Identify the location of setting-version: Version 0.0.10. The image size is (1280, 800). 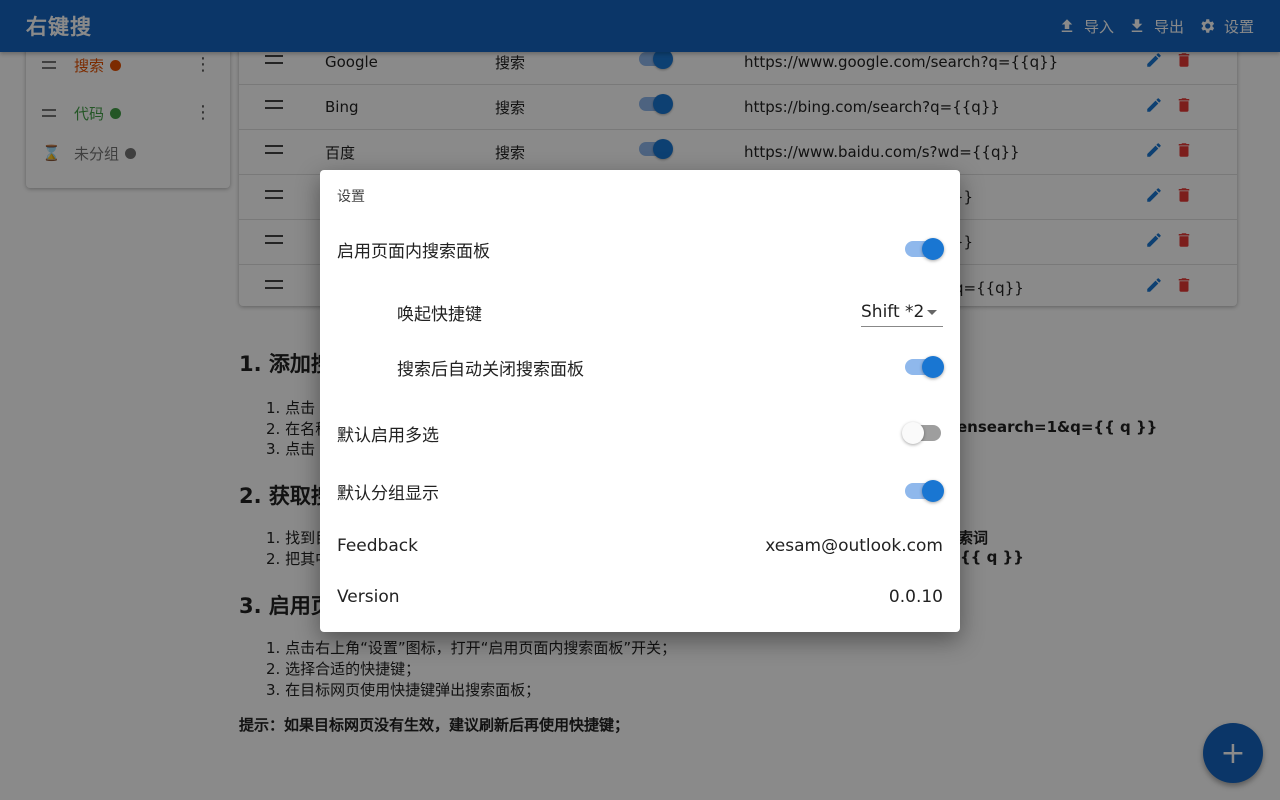
(640, 597).